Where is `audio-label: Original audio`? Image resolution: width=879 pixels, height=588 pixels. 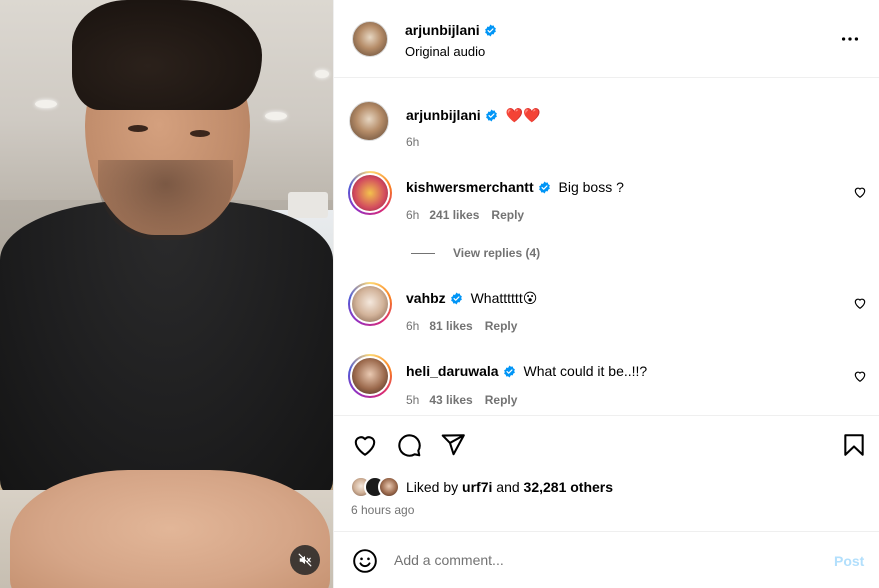
audio-label: Original audio is located at coordinates (445, 51).